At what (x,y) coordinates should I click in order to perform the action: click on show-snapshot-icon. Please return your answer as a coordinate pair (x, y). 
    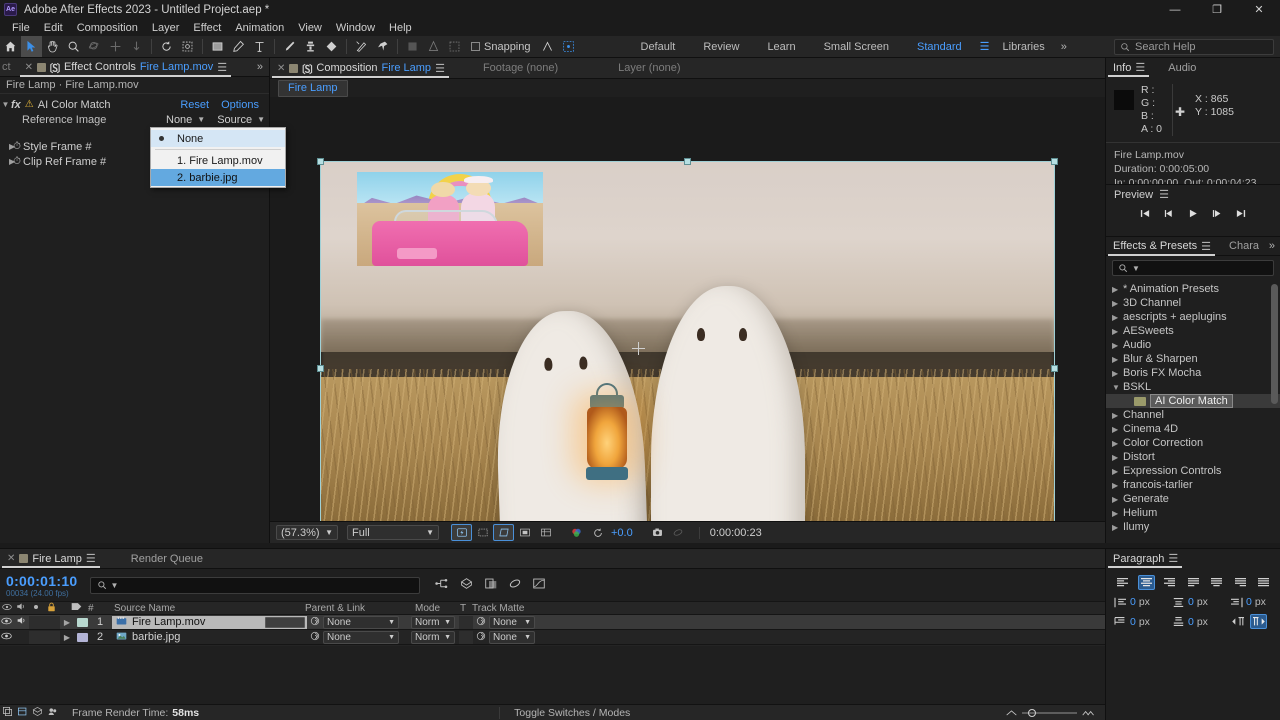
    Looking at the image, I should click on (678, 532).